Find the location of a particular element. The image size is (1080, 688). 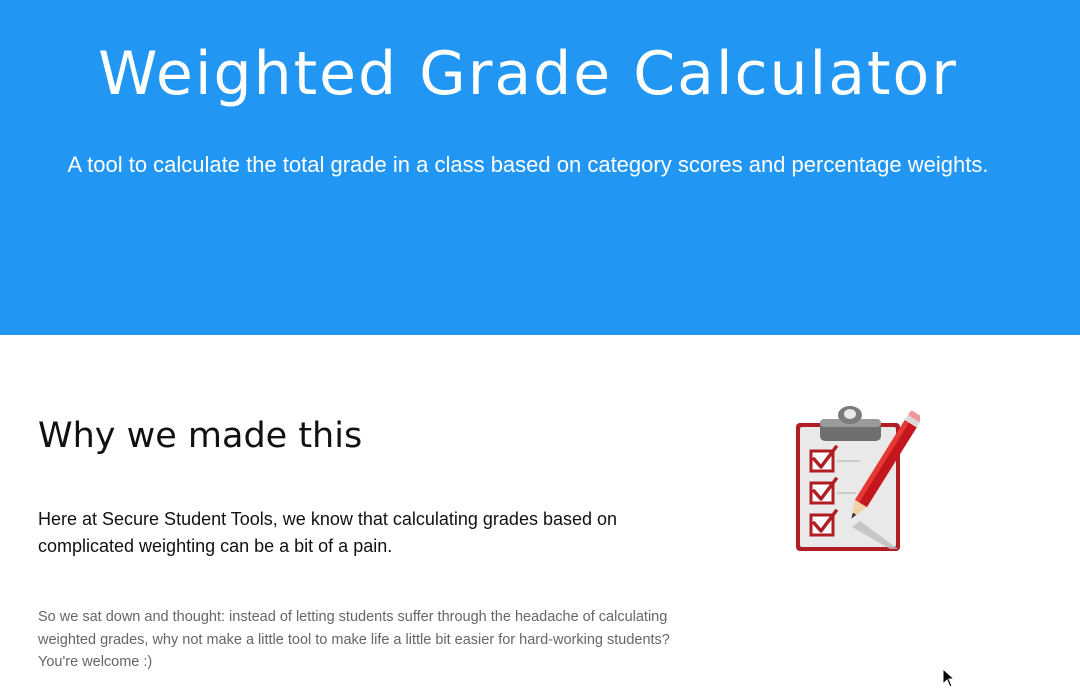

section-heading: Why we made this is located at coordinates (200, 436).